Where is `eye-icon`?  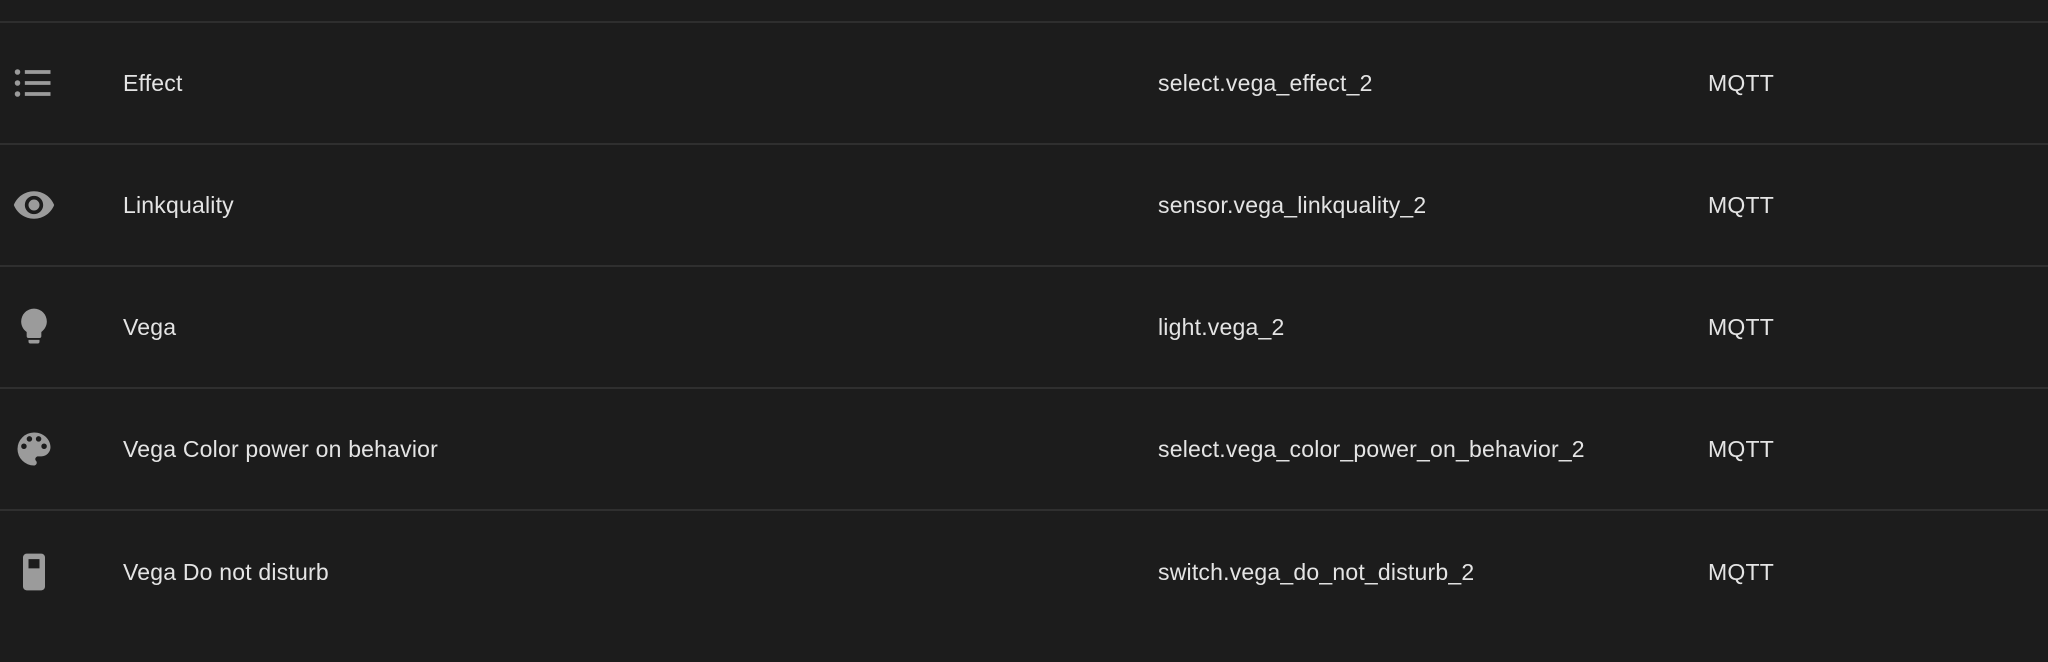 eye-icon is located at coordinates (34, 205).